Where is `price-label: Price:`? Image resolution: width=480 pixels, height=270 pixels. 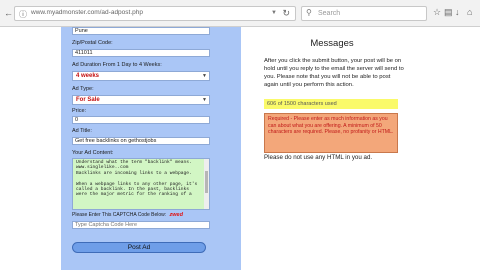
price-label: Price: is located at coordinates (79, 111).